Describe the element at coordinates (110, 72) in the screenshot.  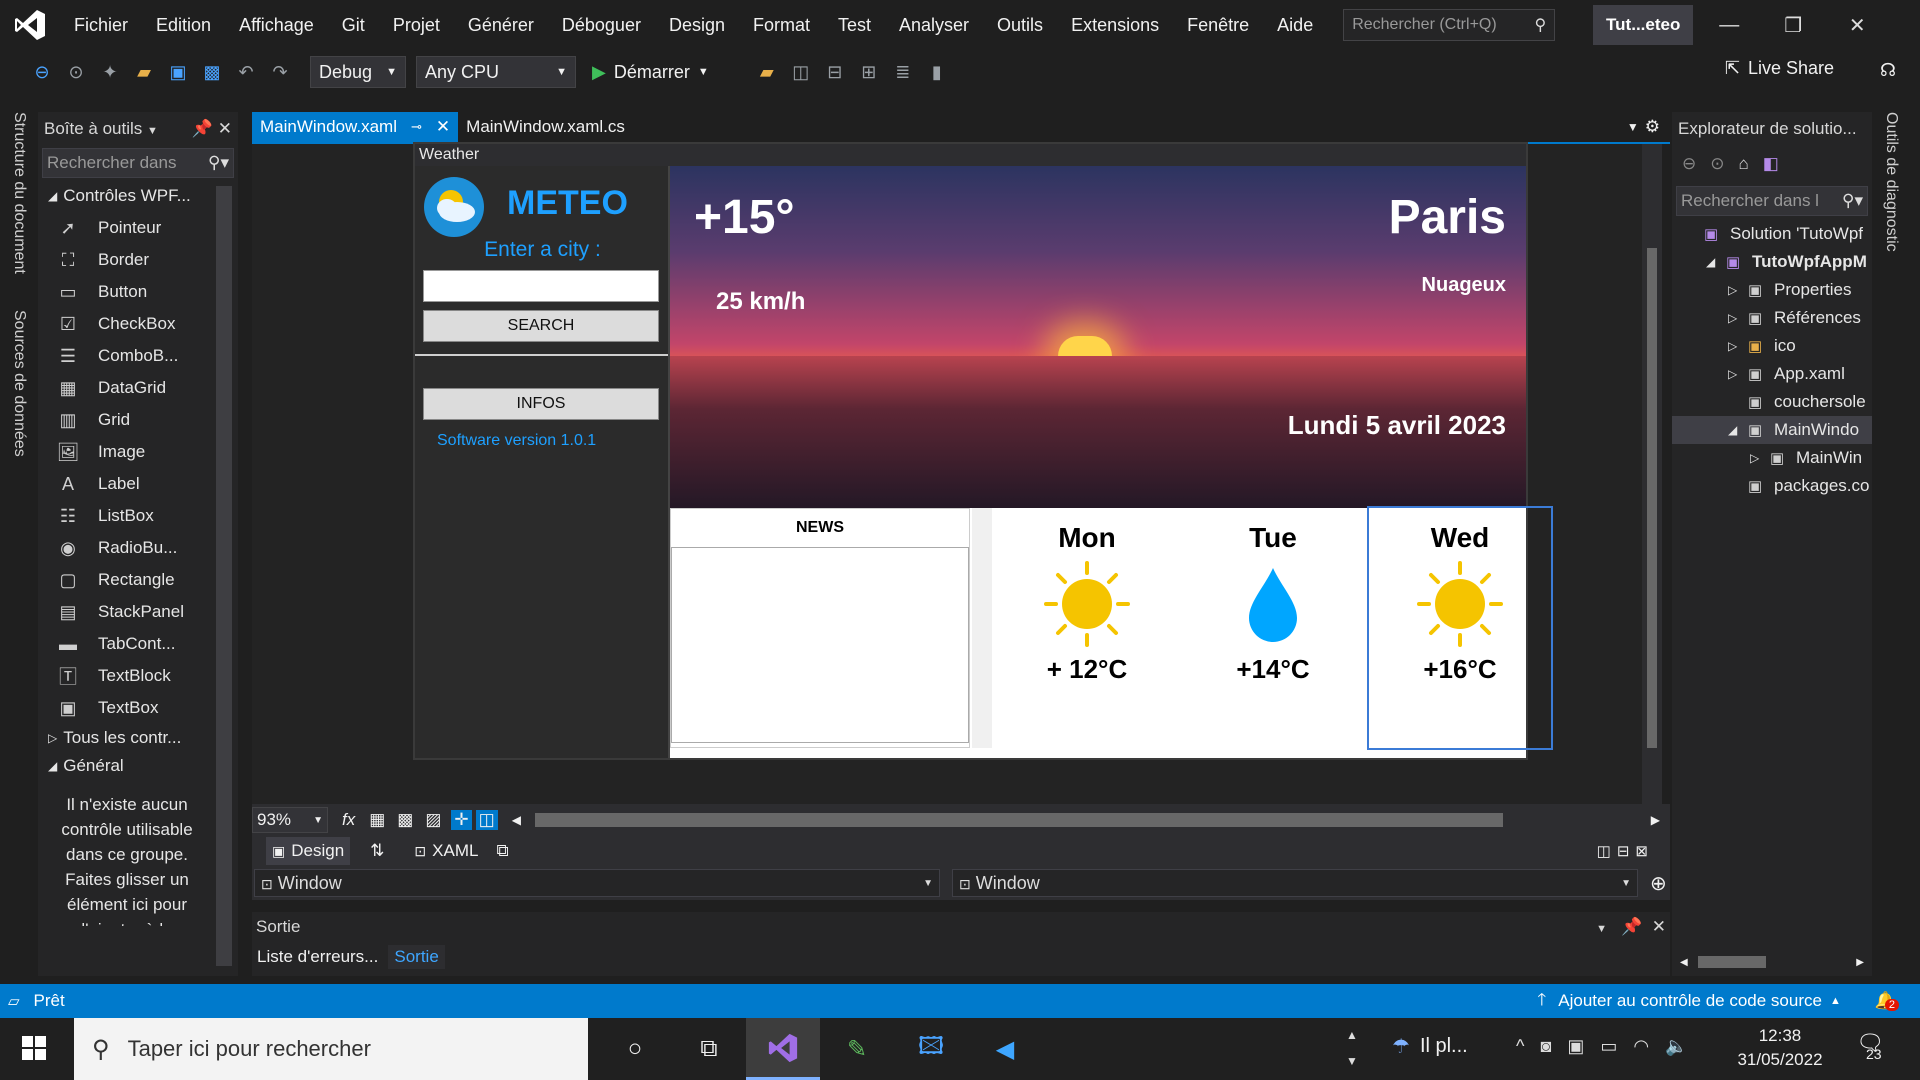
I see `new-project-icon: ✦` at that location.